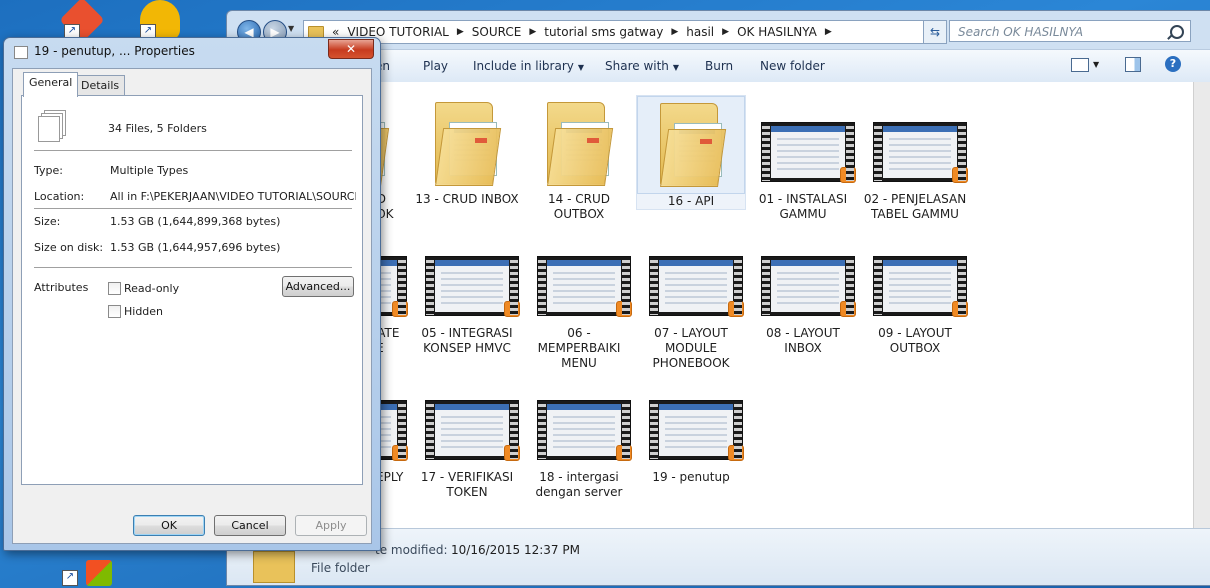 This screenshot has width=1210, height=588. What do you see at coordinates (579, 159) in the screenshot?
I see `folder-item: 14 - CRUD OUTBOX` at bounding box center [579, 159].